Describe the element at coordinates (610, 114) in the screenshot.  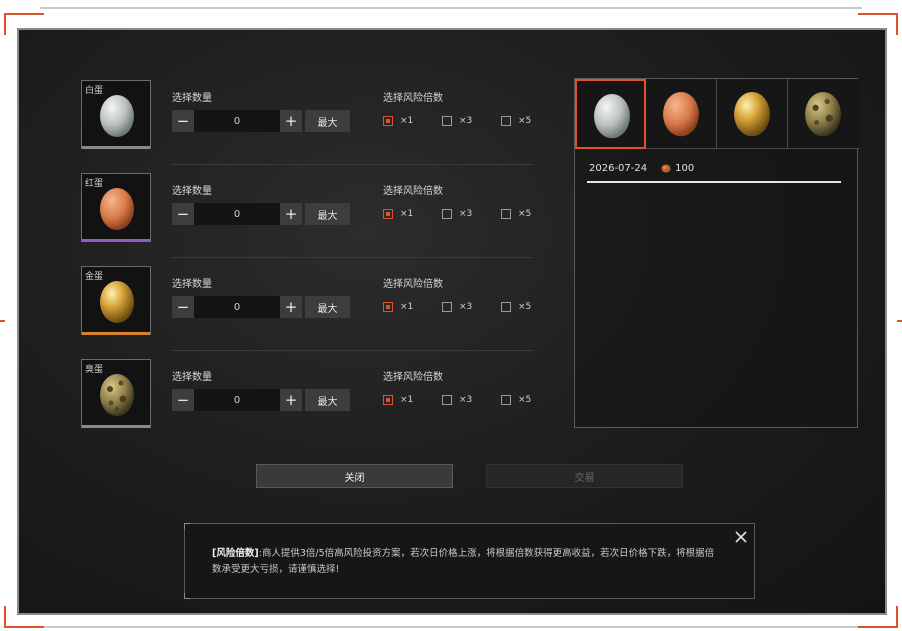
I see `egg-tab-white` at that location.